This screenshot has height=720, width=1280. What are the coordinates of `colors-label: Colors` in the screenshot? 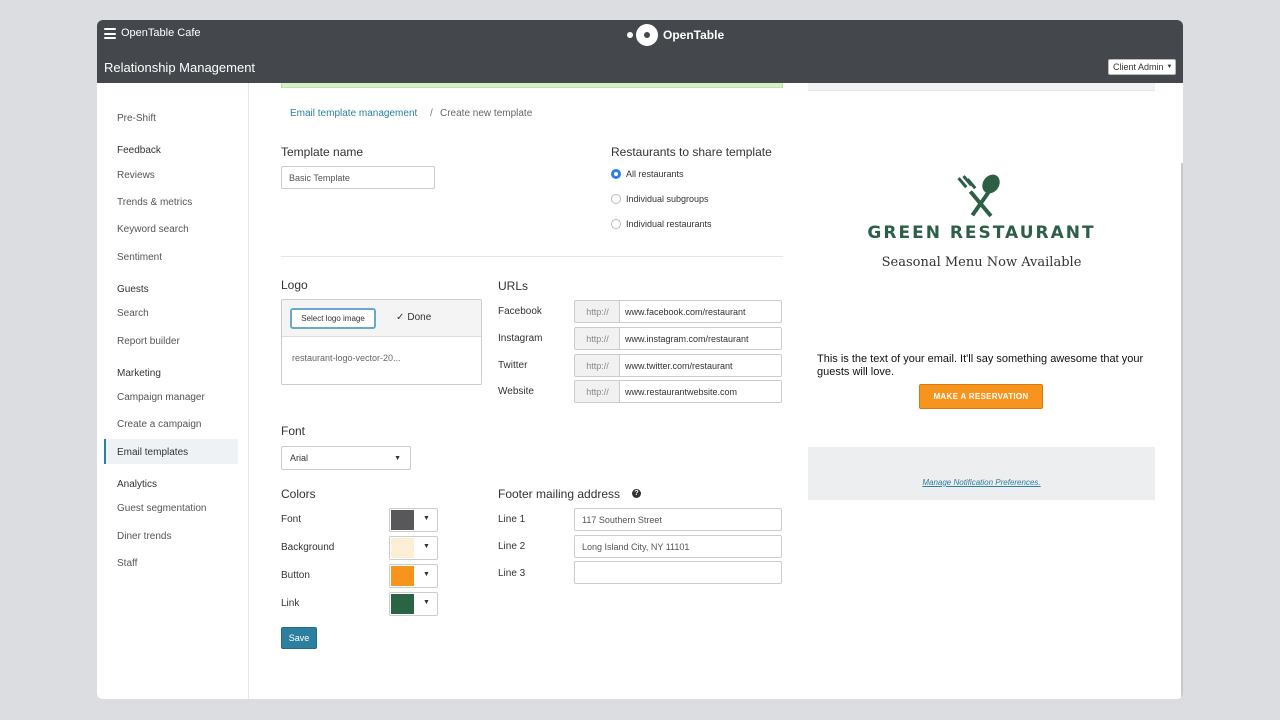 It's located at (298, 494).